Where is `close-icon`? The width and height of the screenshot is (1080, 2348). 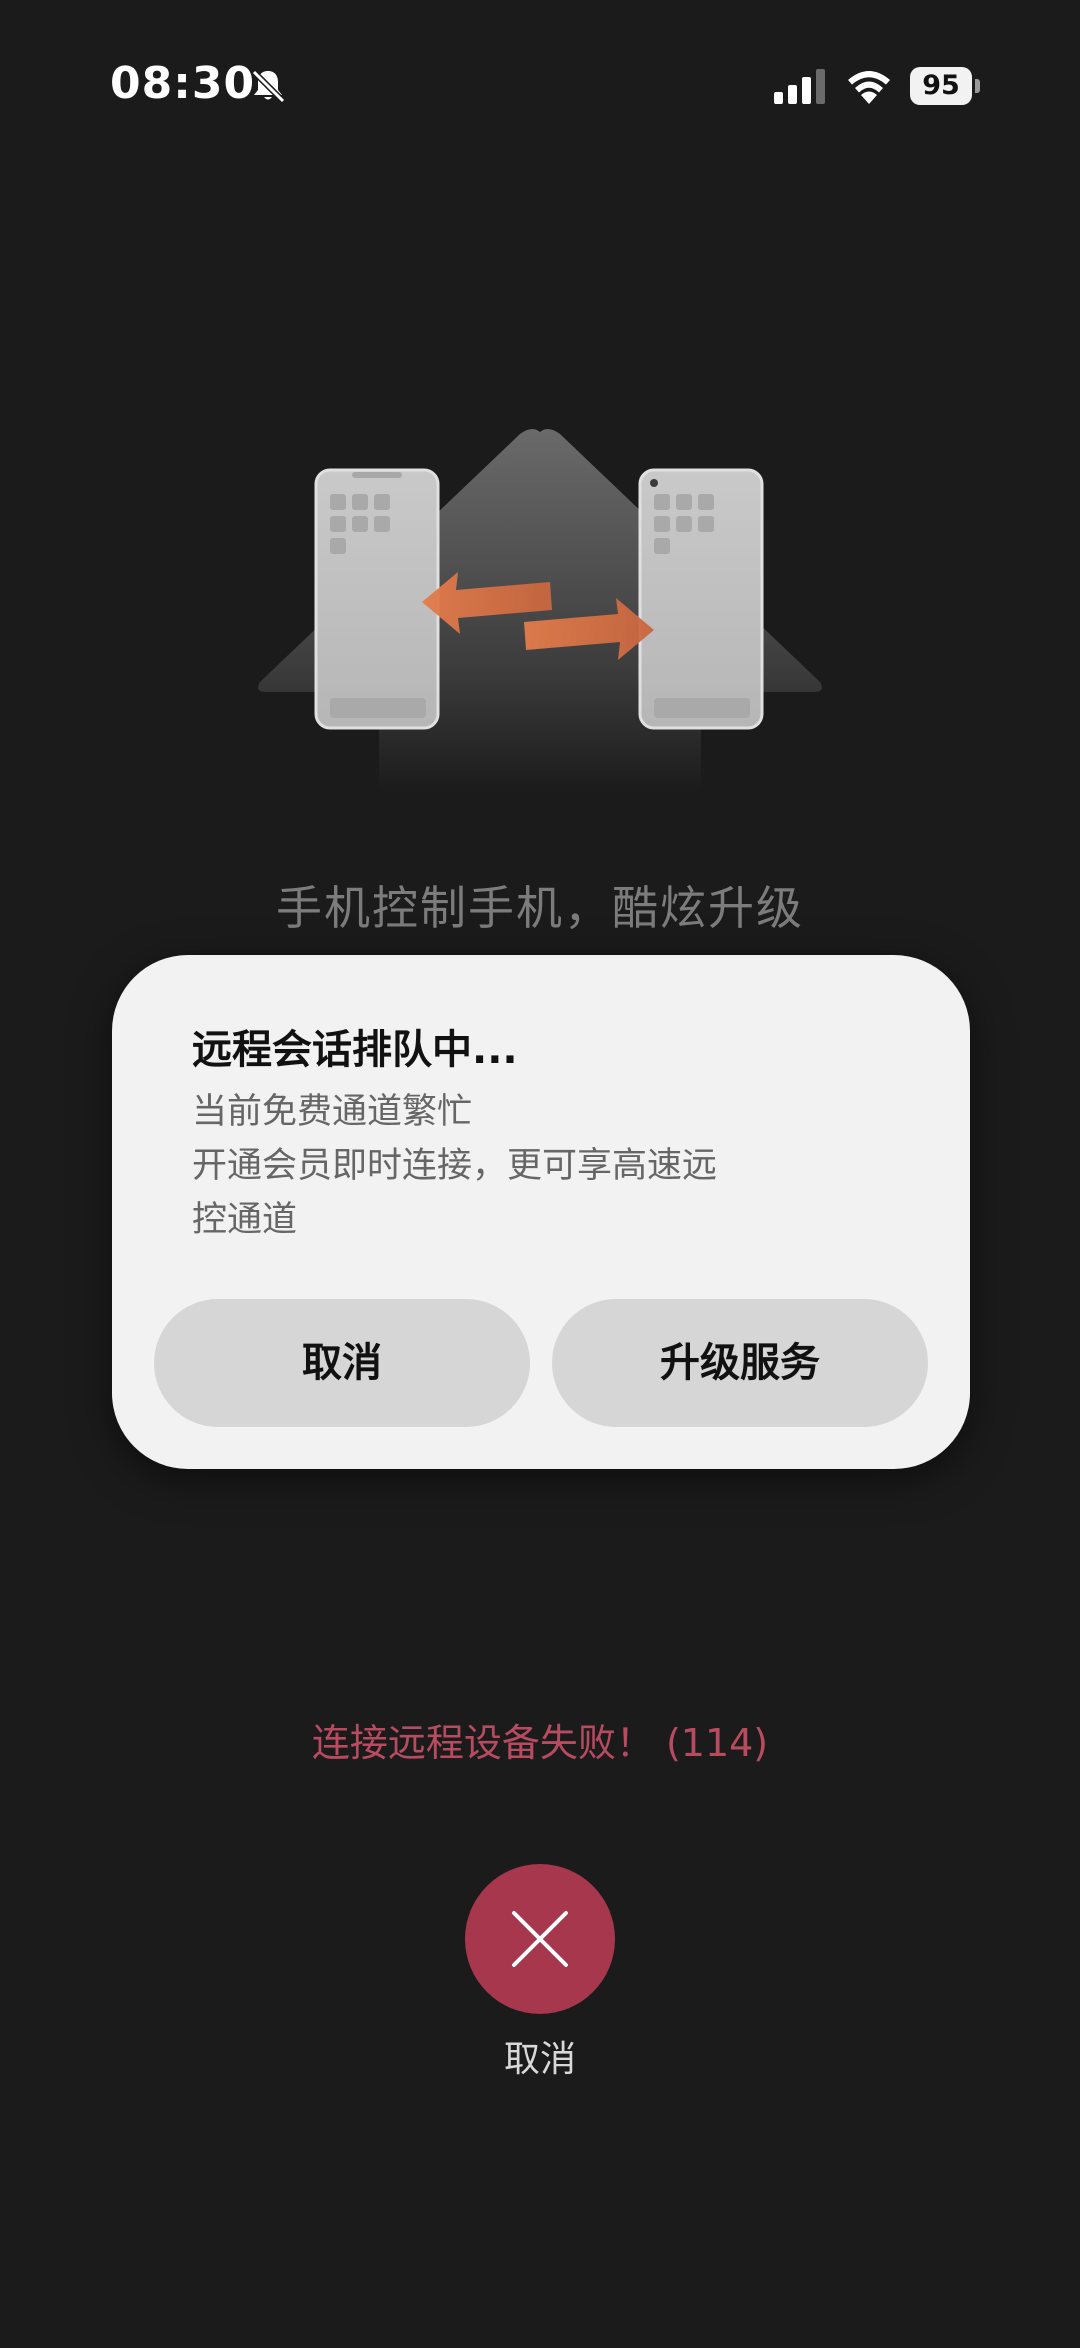 close-icon is located at coordinates (540, 1939).